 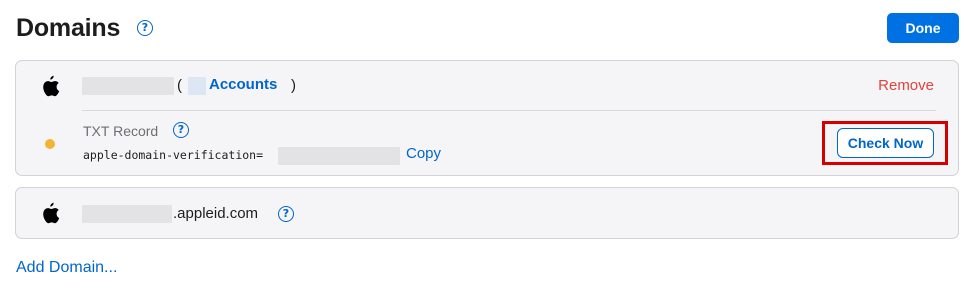 I want to click on divider, so click(x=509, y=110).